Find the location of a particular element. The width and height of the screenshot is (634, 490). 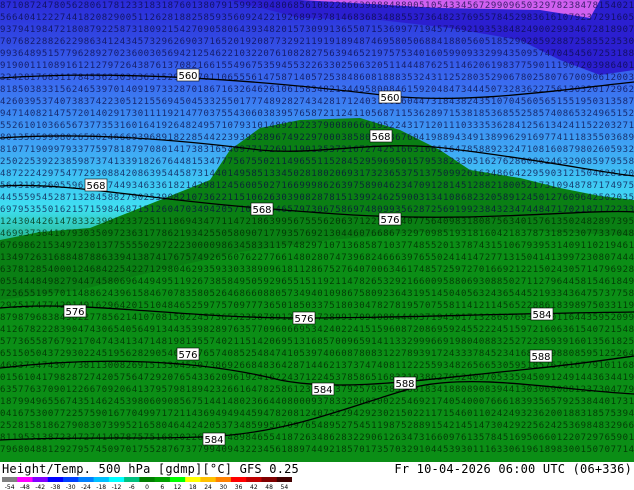

color-scale-tick: -42 is located at coordinates (40, 487).